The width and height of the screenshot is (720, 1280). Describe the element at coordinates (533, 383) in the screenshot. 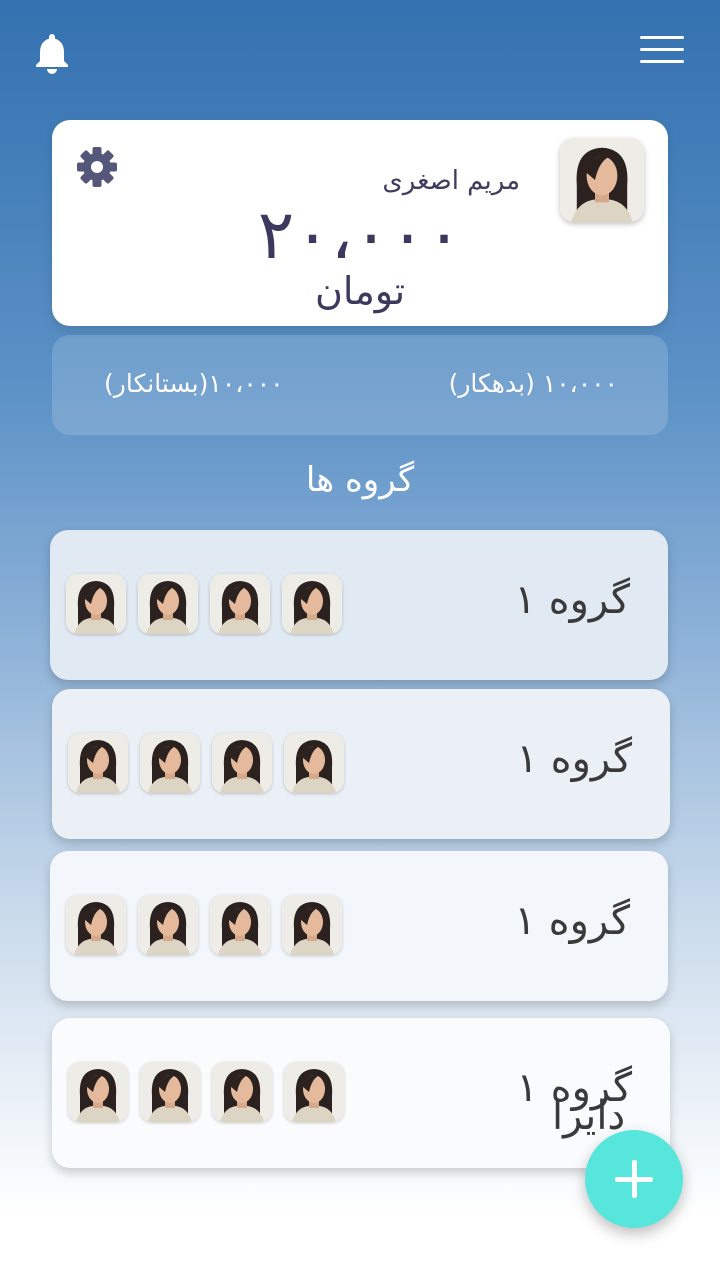

I see `debtor-amount: ۱۰،۰۰۰ (بدهکار)` at that location.